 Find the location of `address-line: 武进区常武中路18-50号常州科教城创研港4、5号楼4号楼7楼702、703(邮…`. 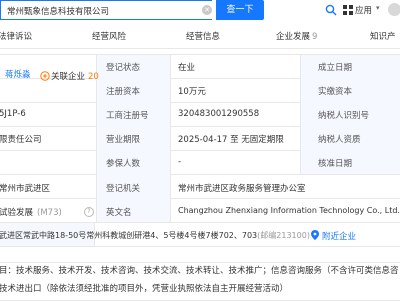

address-line: 武进区常武中路18-50号常州科教城创研港4、5号楼4号楼7楼702、703(邮… is located at coordinates (155, 235).